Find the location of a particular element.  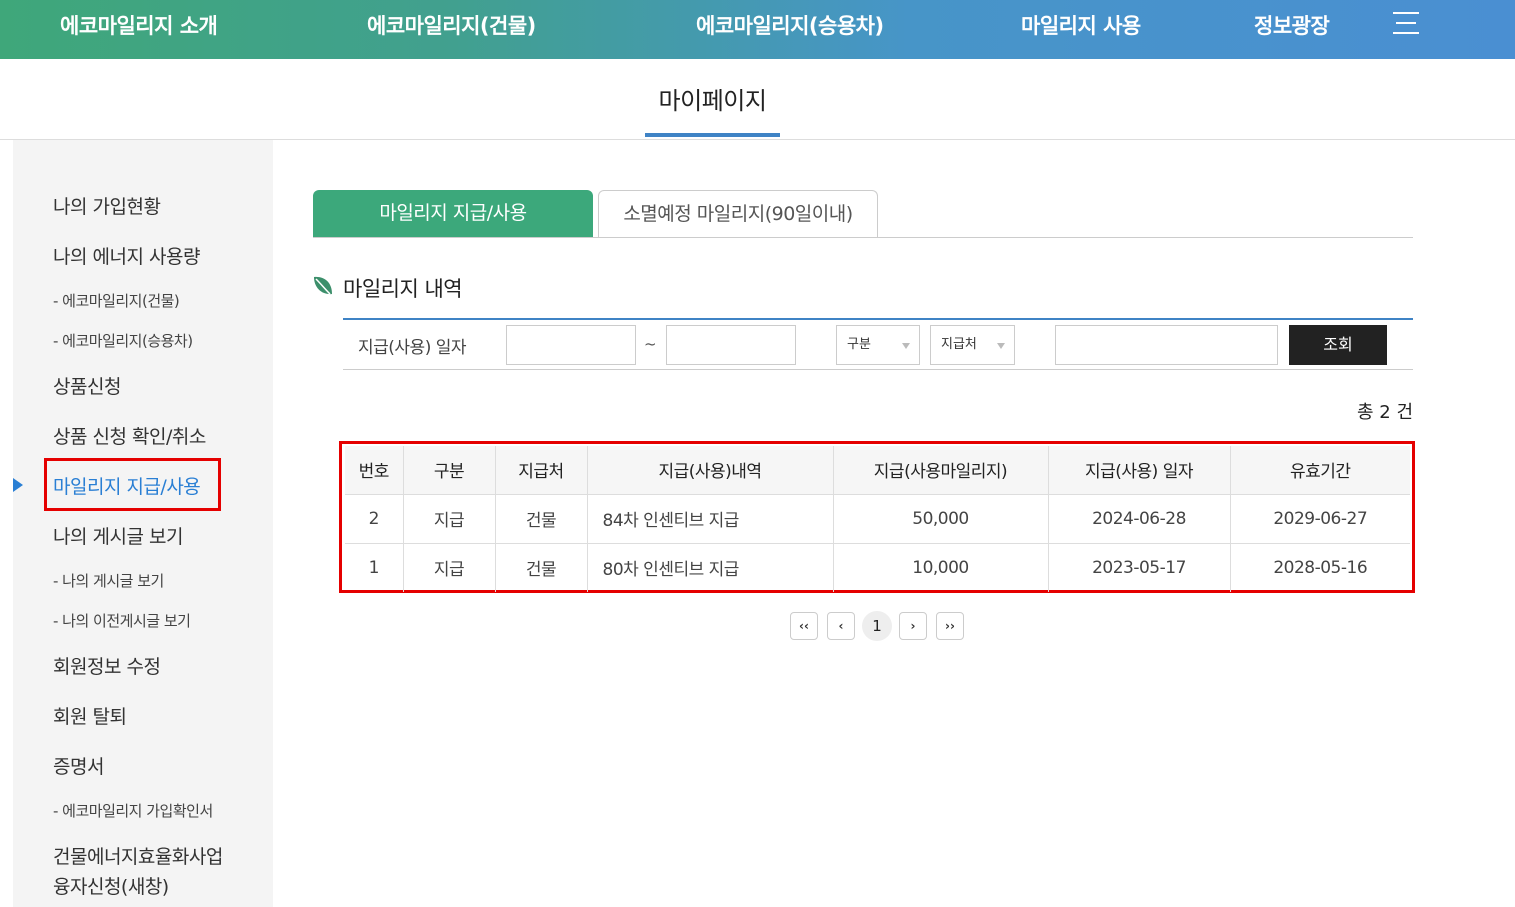

current-page: 1 is located at coordinates (877, 626).